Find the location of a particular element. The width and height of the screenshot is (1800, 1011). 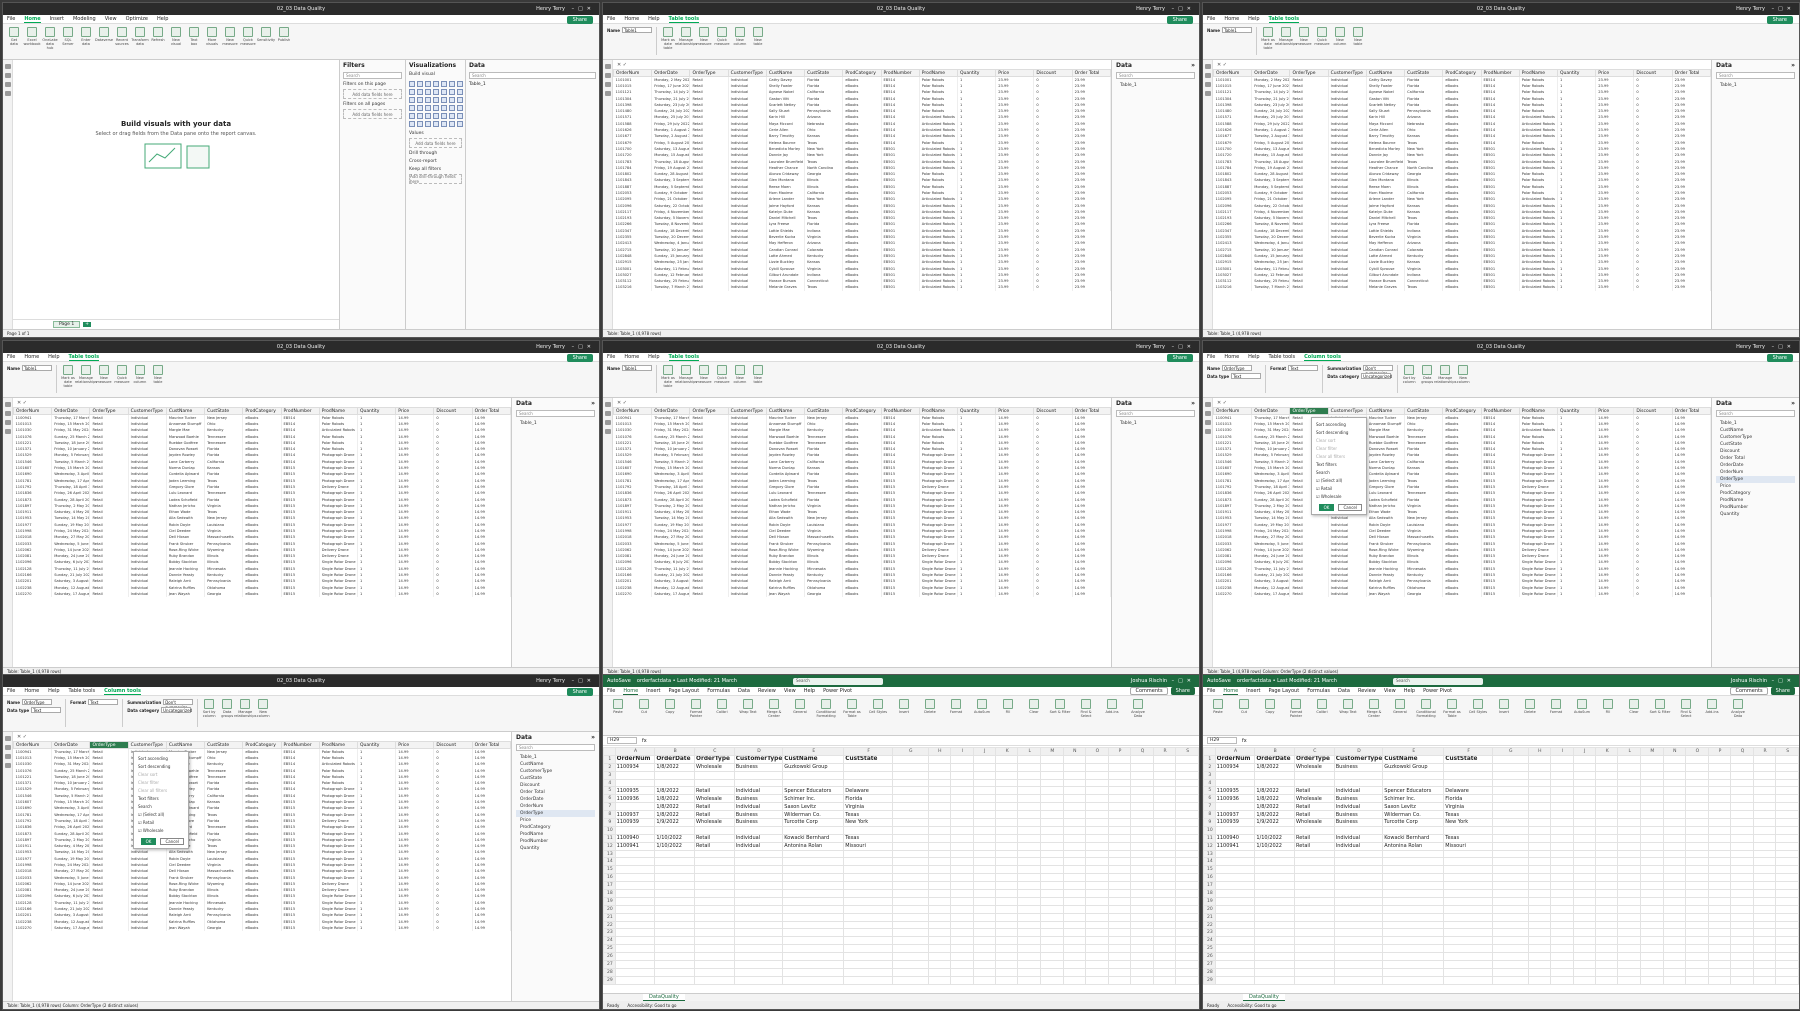

column-letter: A is located at coordinates (635, 751).